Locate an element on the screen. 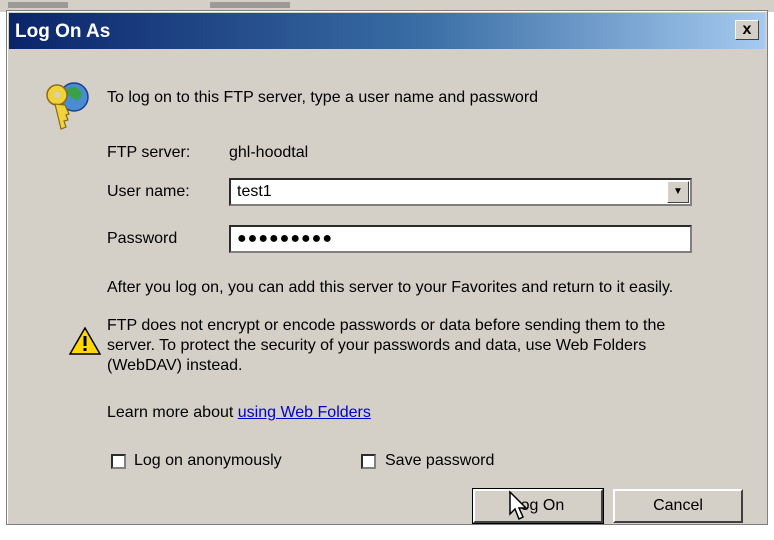 This screenshot has width=774, height=540. key-icon is located at coordinates (67, 106).